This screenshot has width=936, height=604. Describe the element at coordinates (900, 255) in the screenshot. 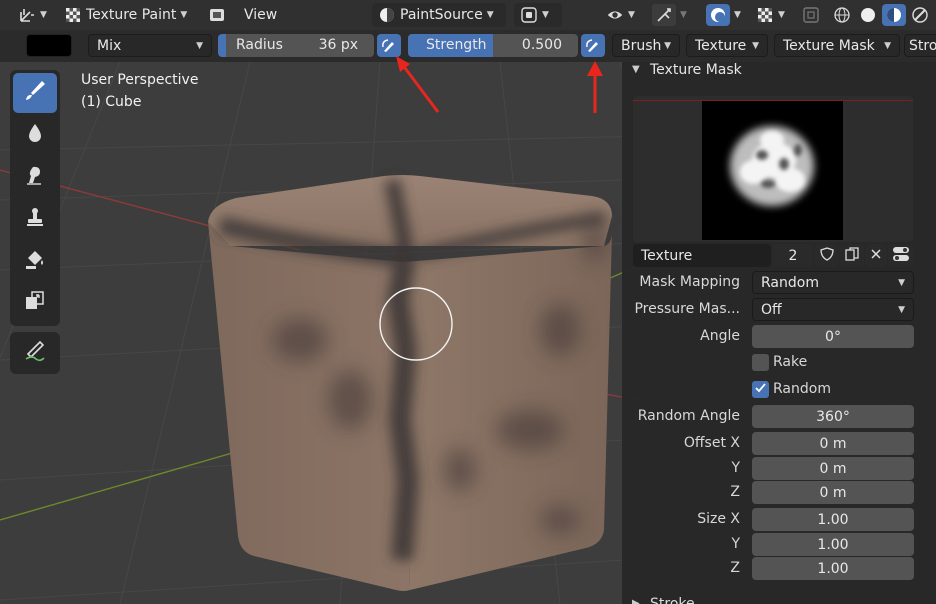

I see `texture-settings-button` at that location.